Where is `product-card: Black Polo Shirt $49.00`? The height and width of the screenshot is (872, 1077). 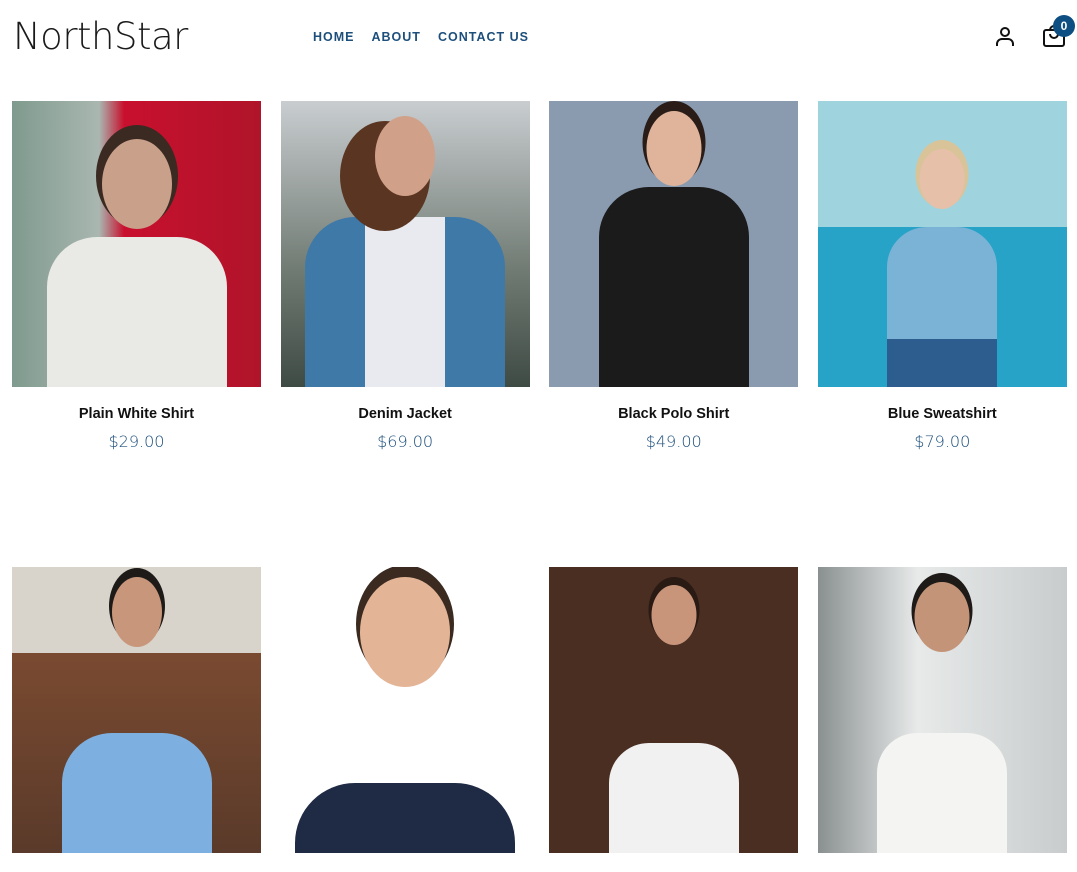 product-card: Black Polo Shirt $49.00 is located at coordinates (674, 276).